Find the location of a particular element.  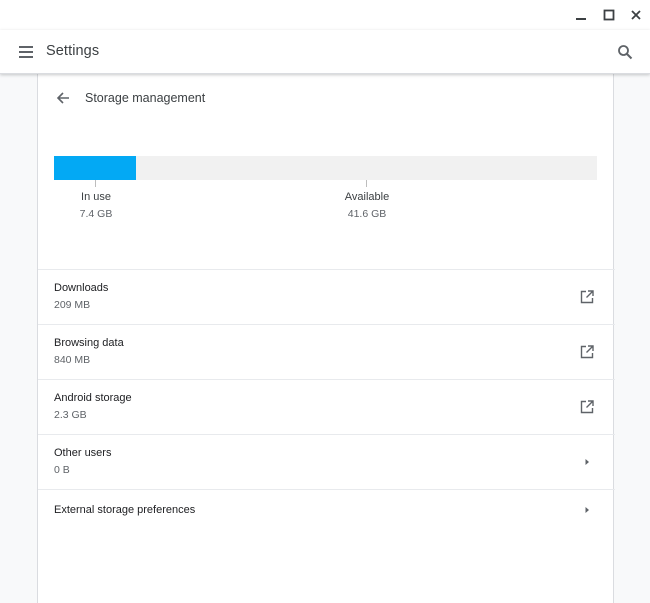

search-icon is located at coordinates (625, 52).